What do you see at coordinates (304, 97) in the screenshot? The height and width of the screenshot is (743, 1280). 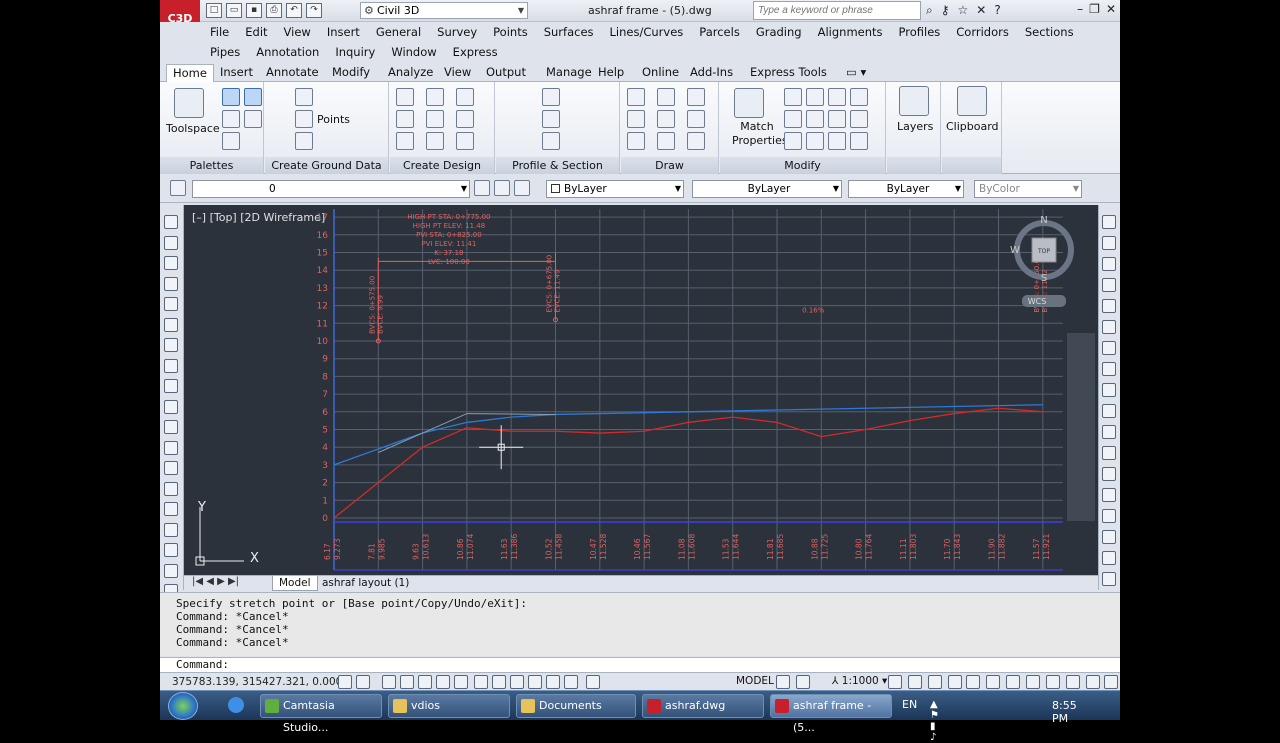 I see `surfaces-icon` at bounding box center [304, 97].